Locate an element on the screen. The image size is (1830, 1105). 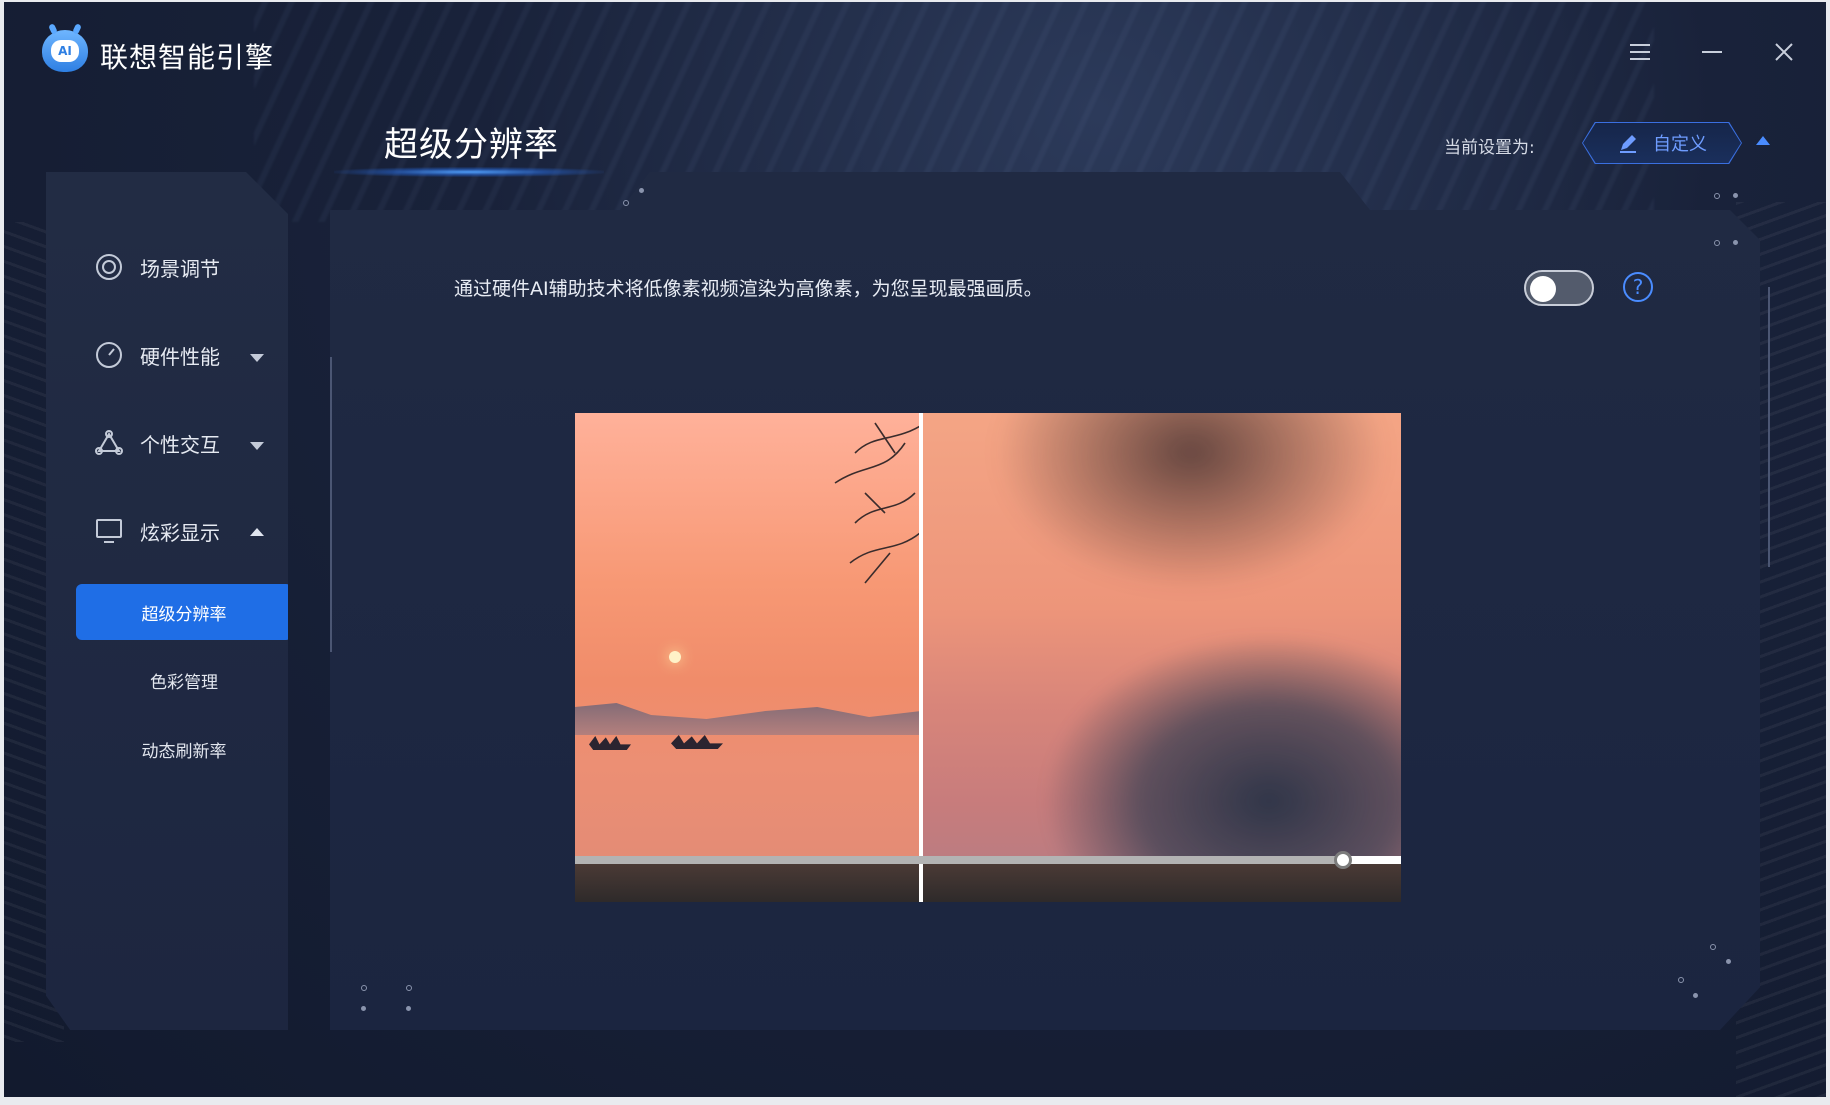
edit-icon is located at coordinates (1628, 144).